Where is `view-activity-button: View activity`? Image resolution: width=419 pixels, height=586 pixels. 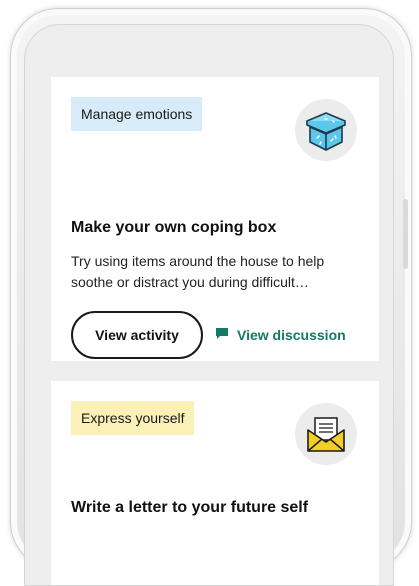 view-activity-button: View activity is located at coordinates (137, 335).